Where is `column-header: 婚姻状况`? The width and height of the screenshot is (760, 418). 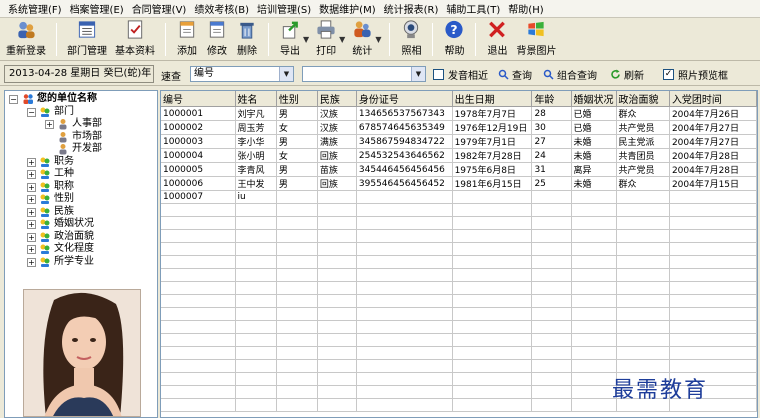
column-header: 婚姻状况 is located at coordinates (594, 99).